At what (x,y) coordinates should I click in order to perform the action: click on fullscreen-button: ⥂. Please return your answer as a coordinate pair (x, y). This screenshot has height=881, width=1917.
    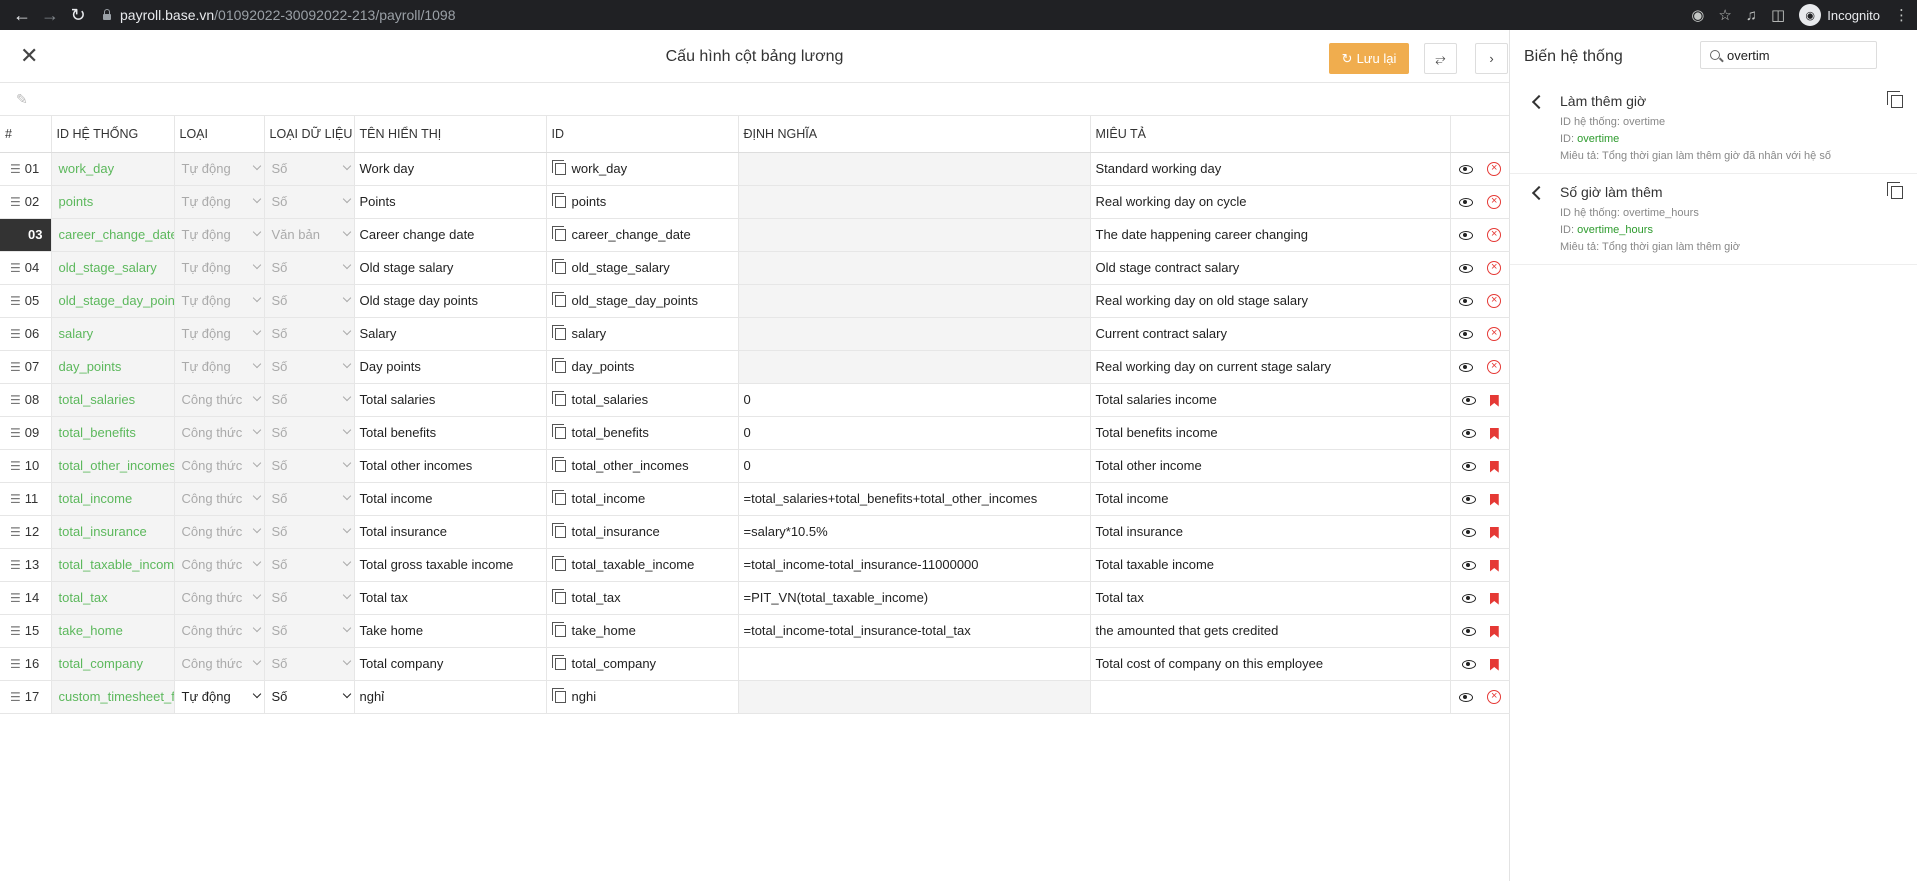
    Looking at the image, I should click on (1440, 58).